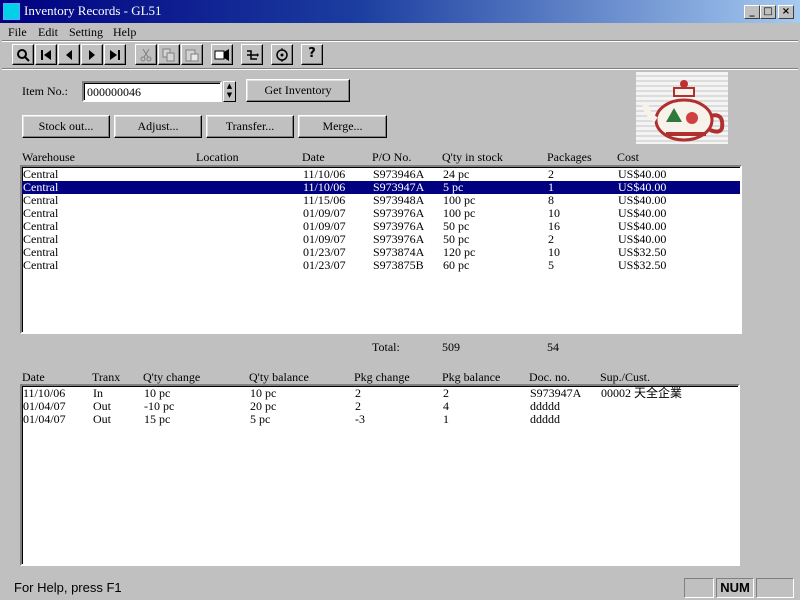 Image resolution: width=800 pixels, height=600 pixels. I want to click on close-button: ×, so click(786, 12).